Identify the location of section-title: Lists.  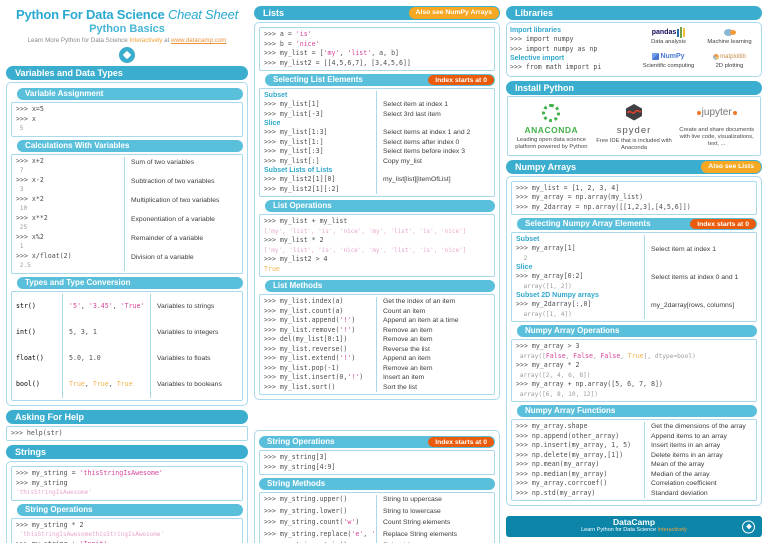
(274, 13).